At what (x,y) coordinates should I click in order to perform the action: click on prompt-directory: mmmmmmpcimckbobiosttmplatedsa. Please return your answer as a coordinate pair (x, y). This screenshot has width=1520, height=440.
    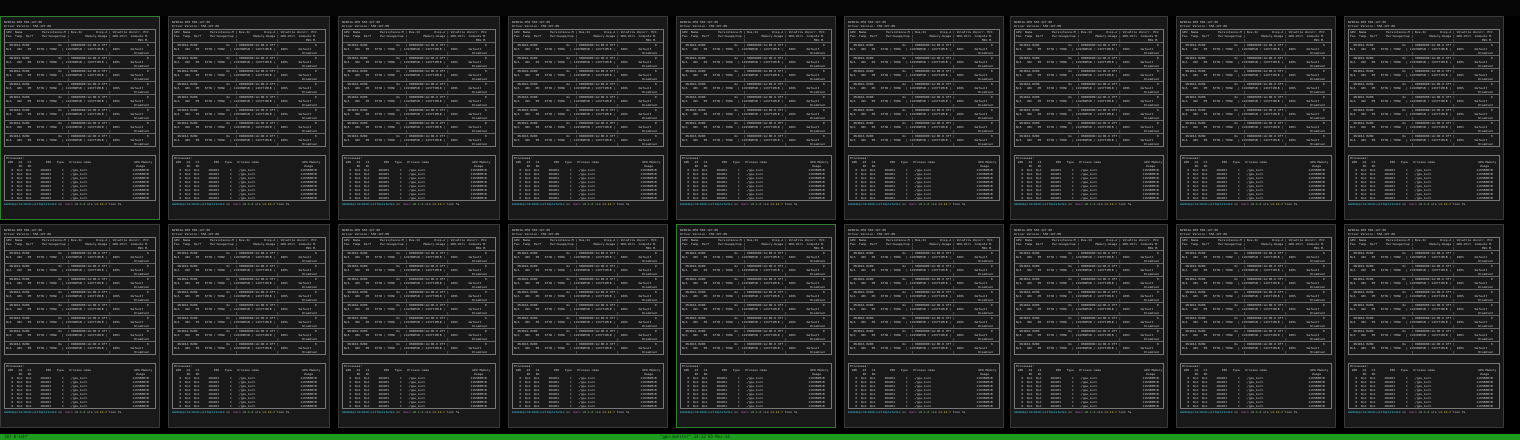
    Looking at the image, I should click on (1040, 412).